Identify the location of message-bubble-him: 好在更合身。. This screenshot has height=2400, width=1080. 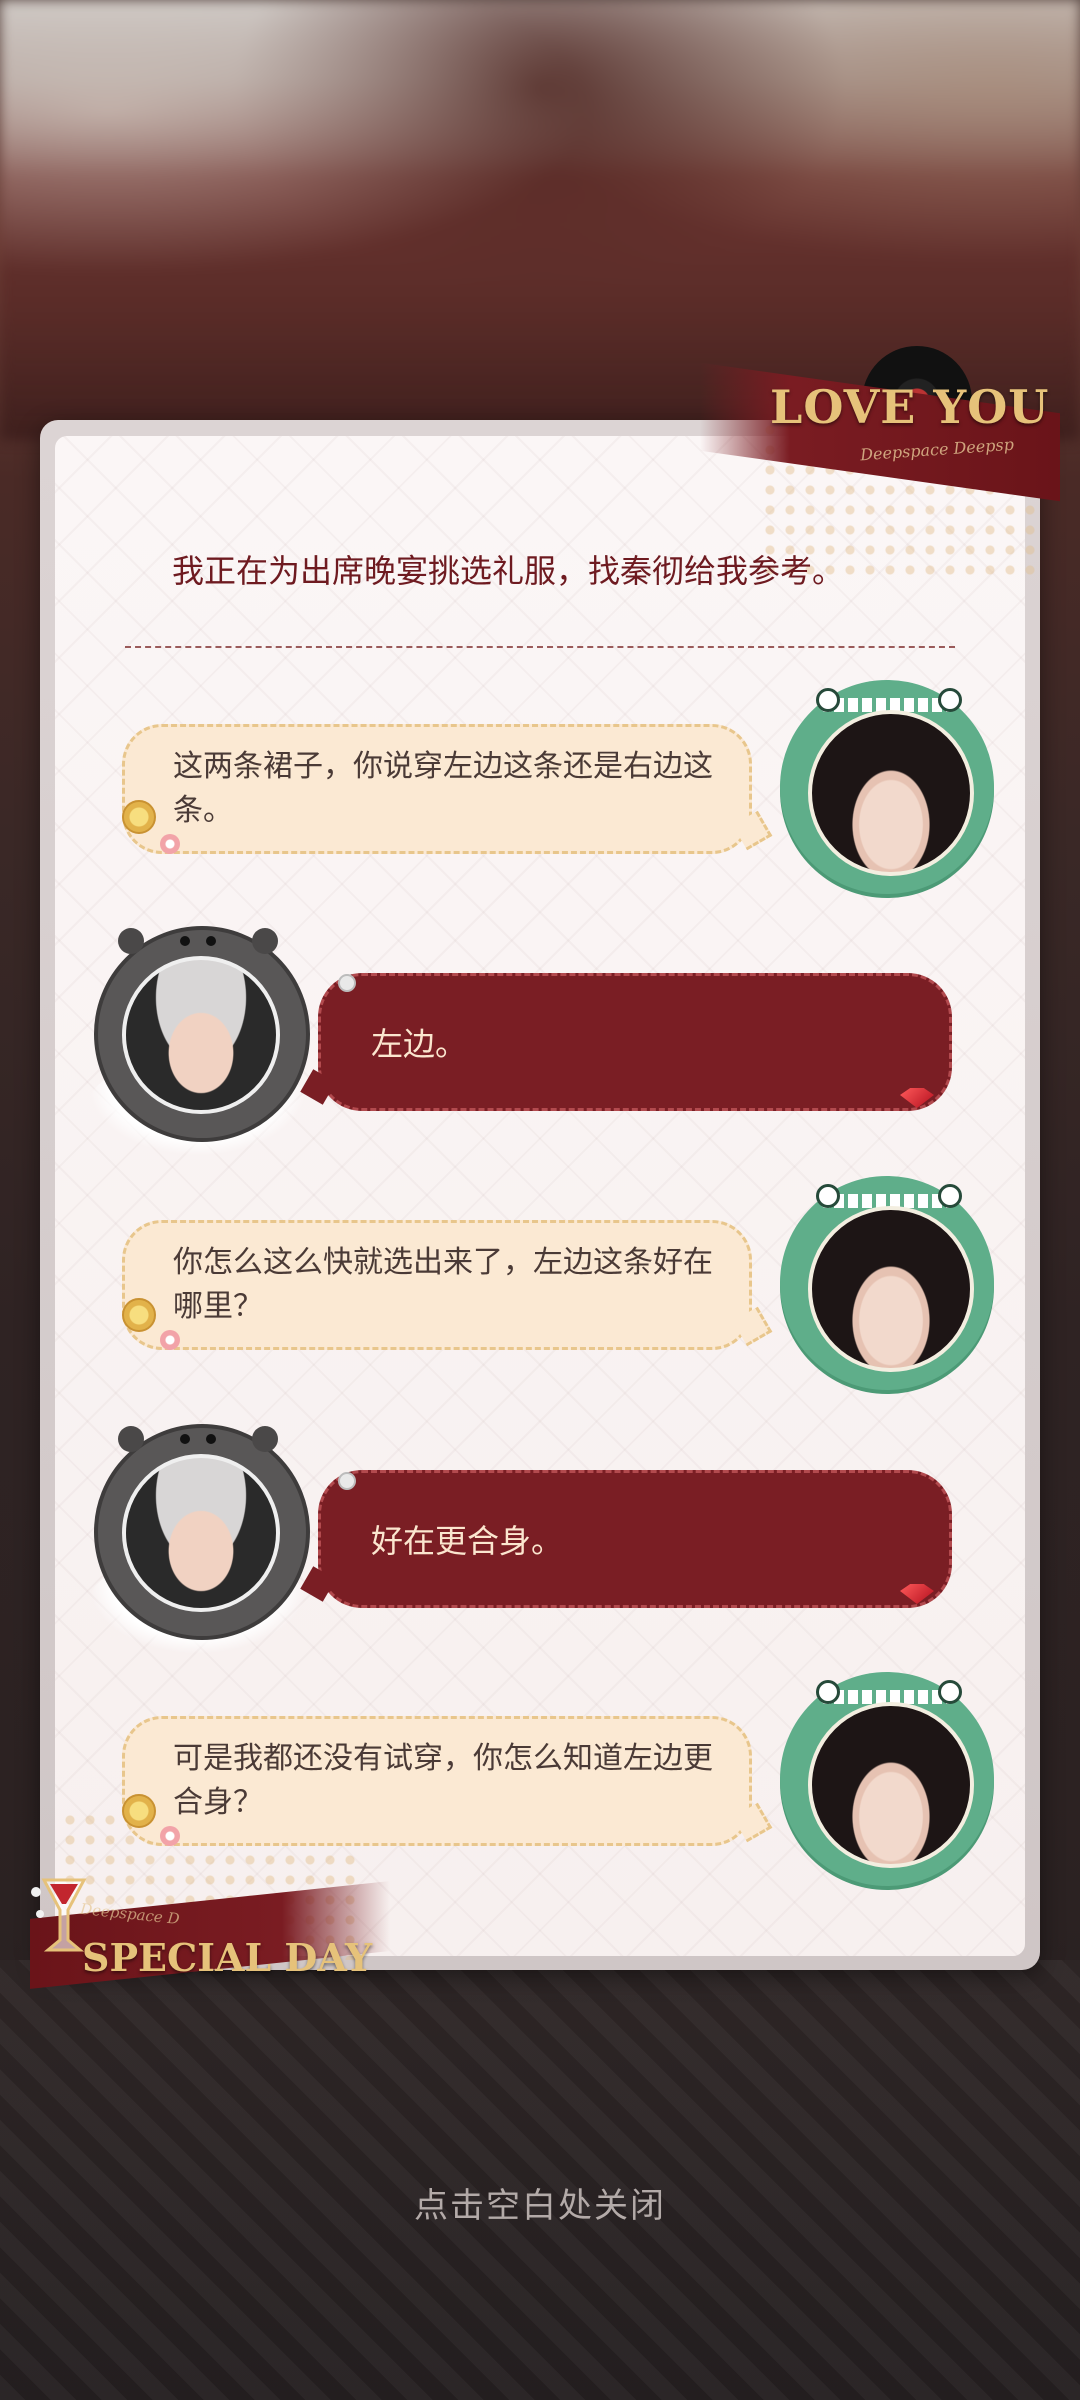
(635, 1539).